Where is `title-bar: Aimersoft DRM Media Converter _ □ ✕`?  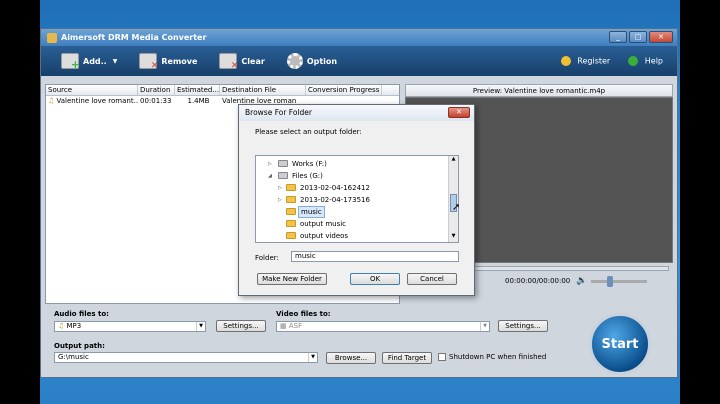 title-bar: Aimersoft DRM Media Converter _ □ ✕ is located at coordinates (359, 37).